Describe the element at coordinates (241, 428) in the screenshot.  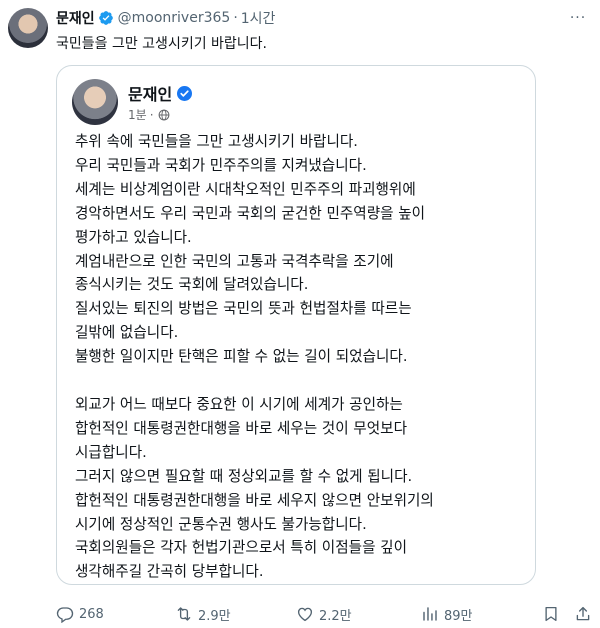
I see `post-body-line: 합헌적인 대통령권한대행을 바로 세우는 것이 무엇보다` at that location.